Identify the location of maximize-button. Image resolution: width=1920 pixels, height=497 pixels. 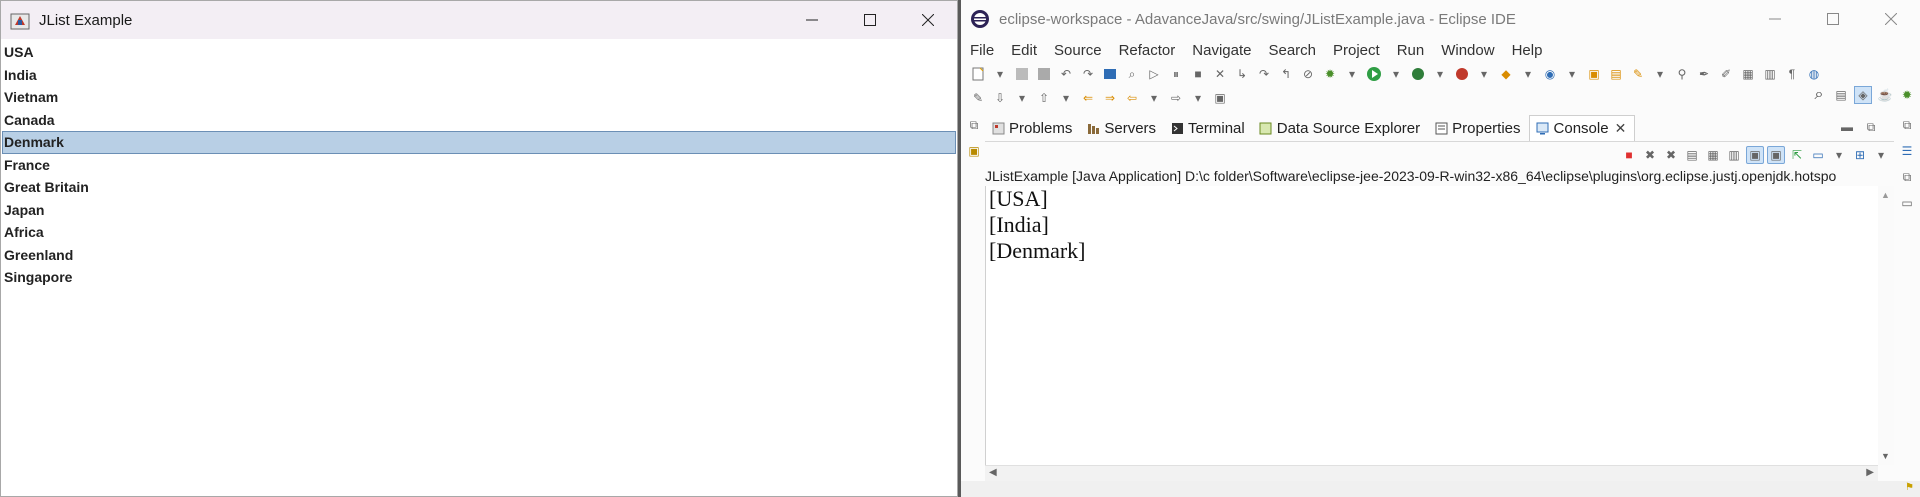
(870, 20).